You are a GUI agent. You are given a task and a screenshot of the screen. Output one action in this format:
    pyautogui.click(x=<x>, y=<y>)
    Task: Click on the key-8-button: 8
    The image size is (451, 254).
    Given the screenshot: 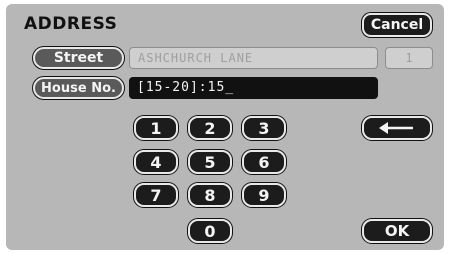 What is the action you would take?
    pyautogui.click(x=210, y=195)
    